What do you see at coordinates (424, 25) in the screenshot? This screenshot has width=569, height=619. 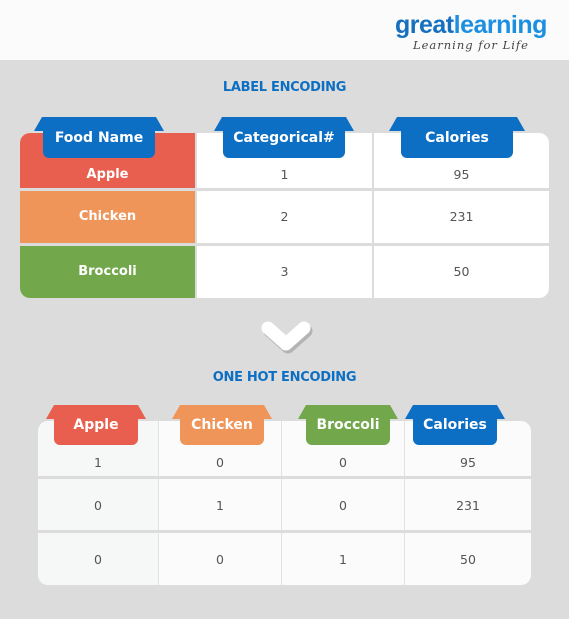 I see `logo-great: great` at bounding box center [424, 25].